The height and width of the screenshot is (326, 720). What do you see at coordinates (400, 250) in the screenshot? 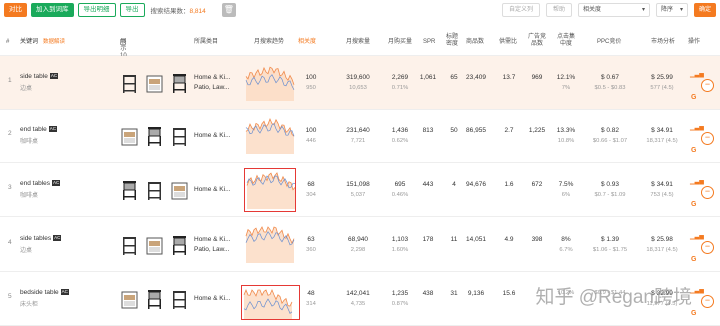
I see `monthly-purchase-sub: 1.60%` at bounding box center [400, 250].